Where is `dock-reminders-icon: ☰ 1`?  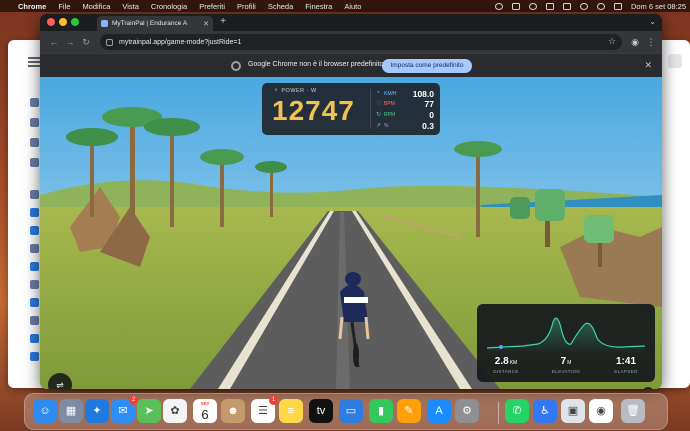 dock-reminders-icon: ☰ 1 is located at coordinates (264, 409).